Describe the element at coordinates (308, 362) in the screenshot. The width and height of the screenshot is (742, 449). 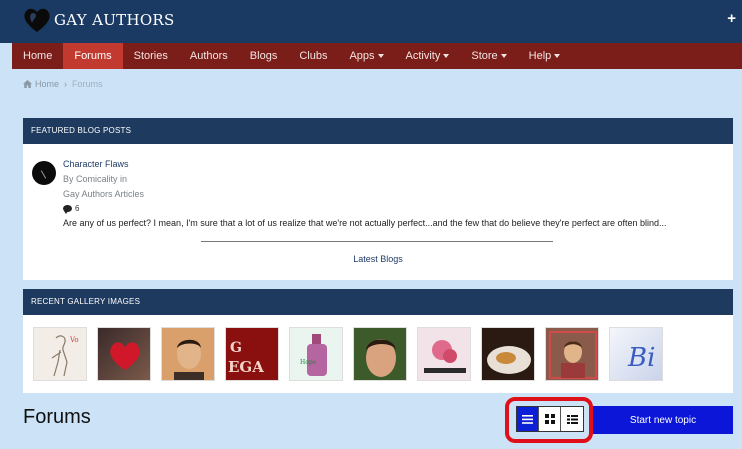
I see `svg-text: Hope` at that location.